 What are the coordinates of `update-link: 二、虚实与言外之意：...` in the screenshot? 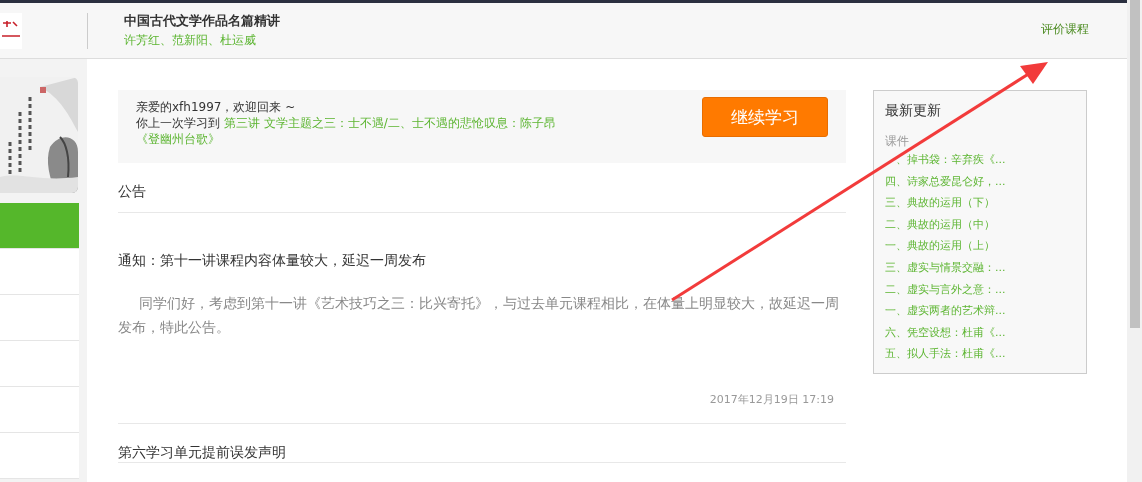 It's located at (945, 289).